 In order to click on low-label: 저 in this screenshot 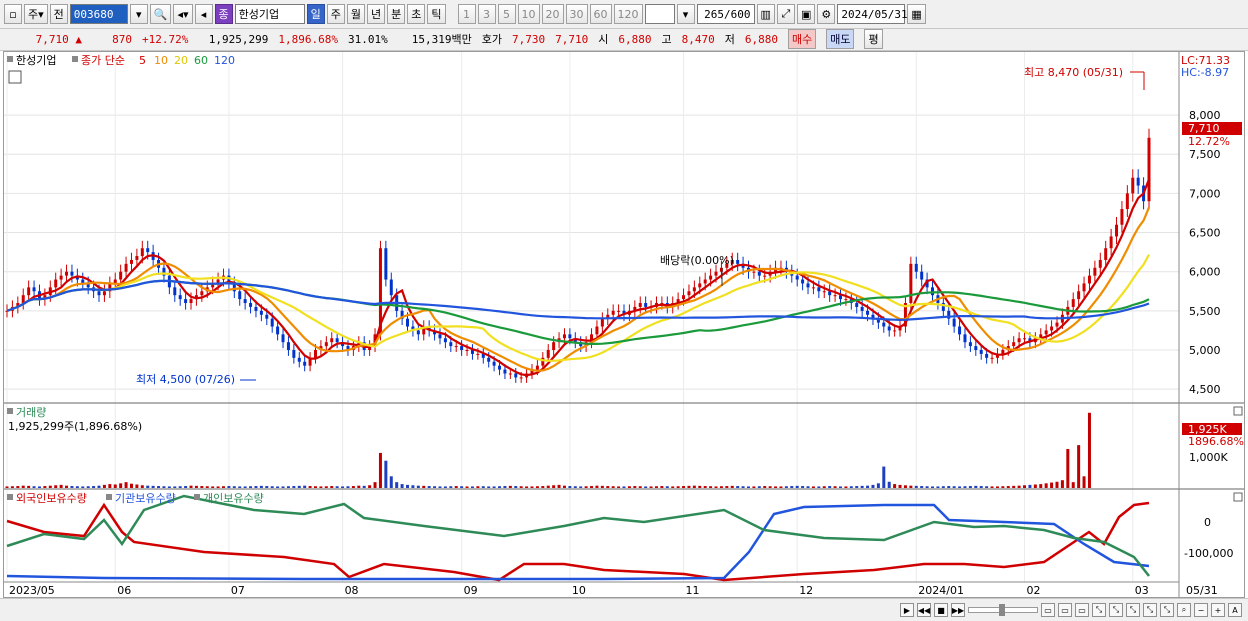, I will do `click(729, 39)`.